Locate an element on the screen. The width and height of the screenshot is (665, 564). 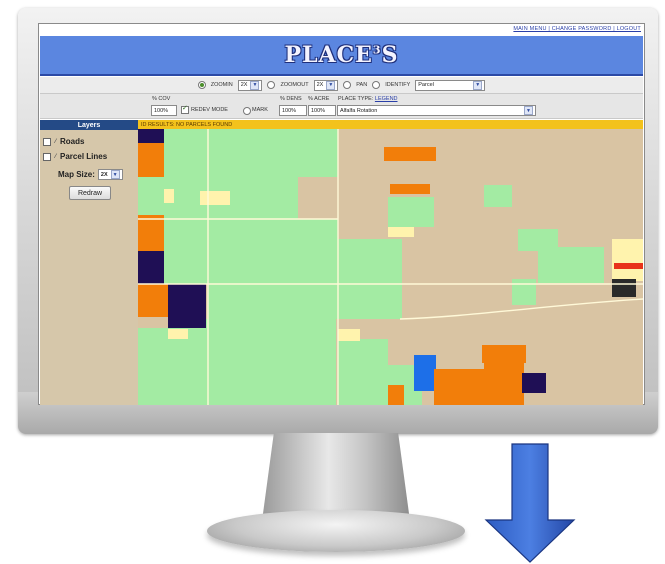
redraw-button: Redraw is located at coordinates (90, 193).